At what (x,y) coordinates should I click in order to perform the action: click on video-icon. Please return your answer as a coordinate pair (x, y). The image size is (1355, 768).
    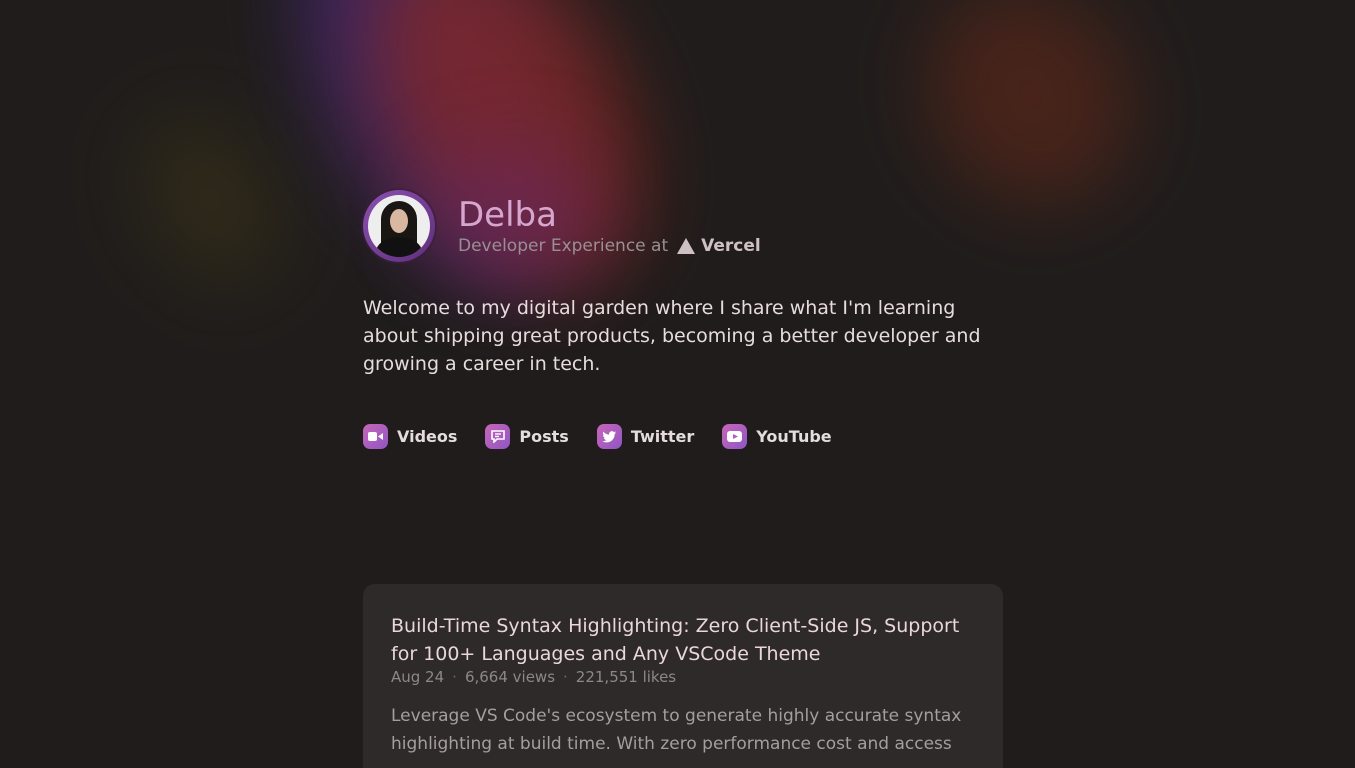
    Looking at the image, I should click on (375, 436).